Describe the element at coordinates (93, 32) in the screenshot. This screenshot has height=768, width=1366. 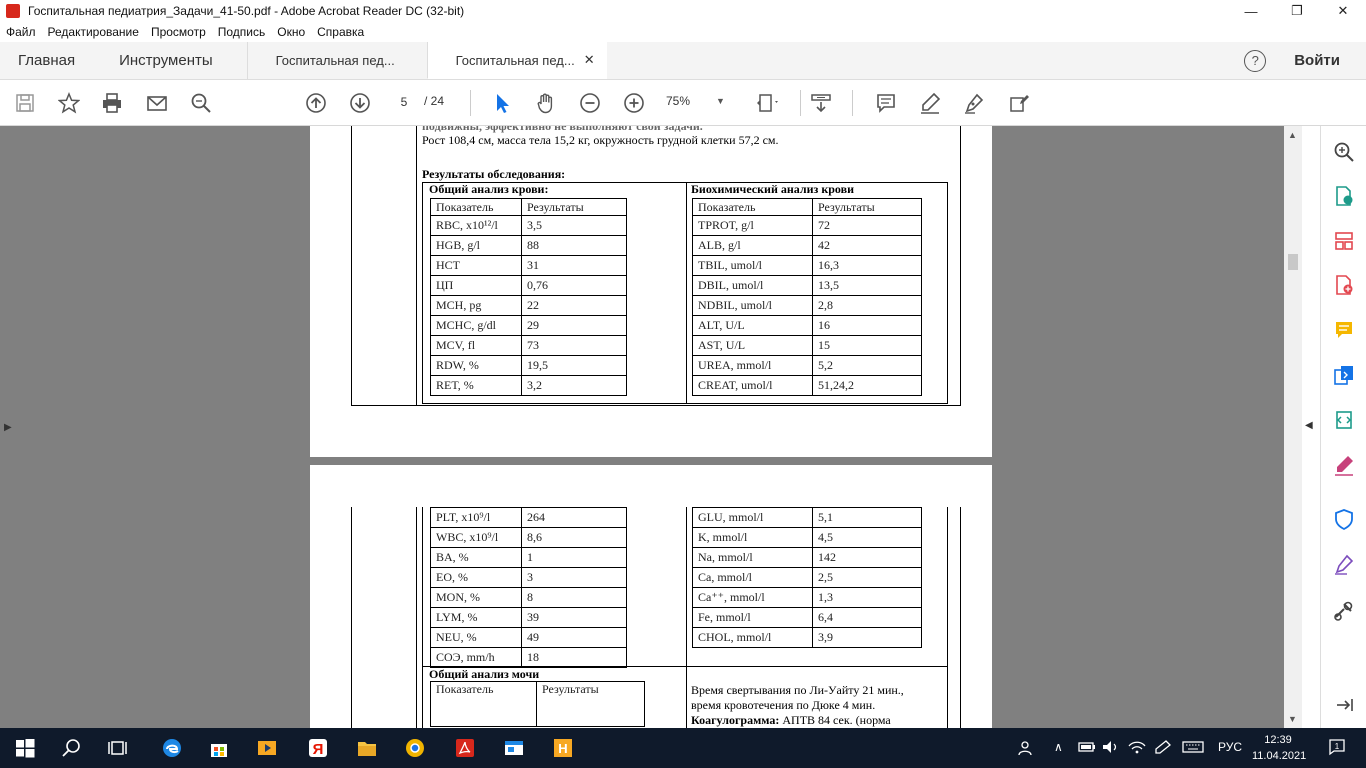
I see `menu-edit: Редактирование` at that location.